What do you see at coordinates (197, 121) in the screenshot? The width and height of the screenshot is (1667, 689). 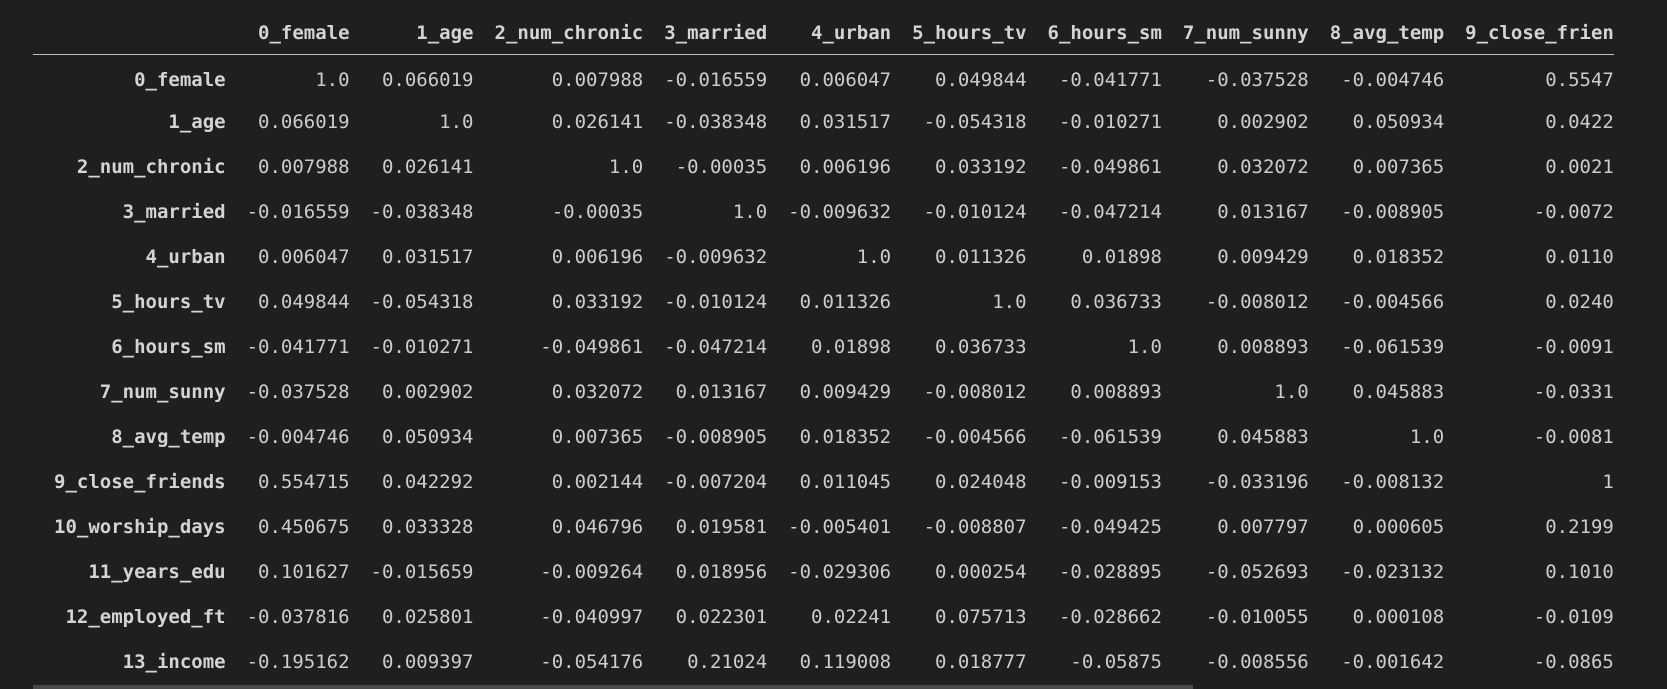 I see `row-index-label: 1_age` at bounding box center [197, 121].